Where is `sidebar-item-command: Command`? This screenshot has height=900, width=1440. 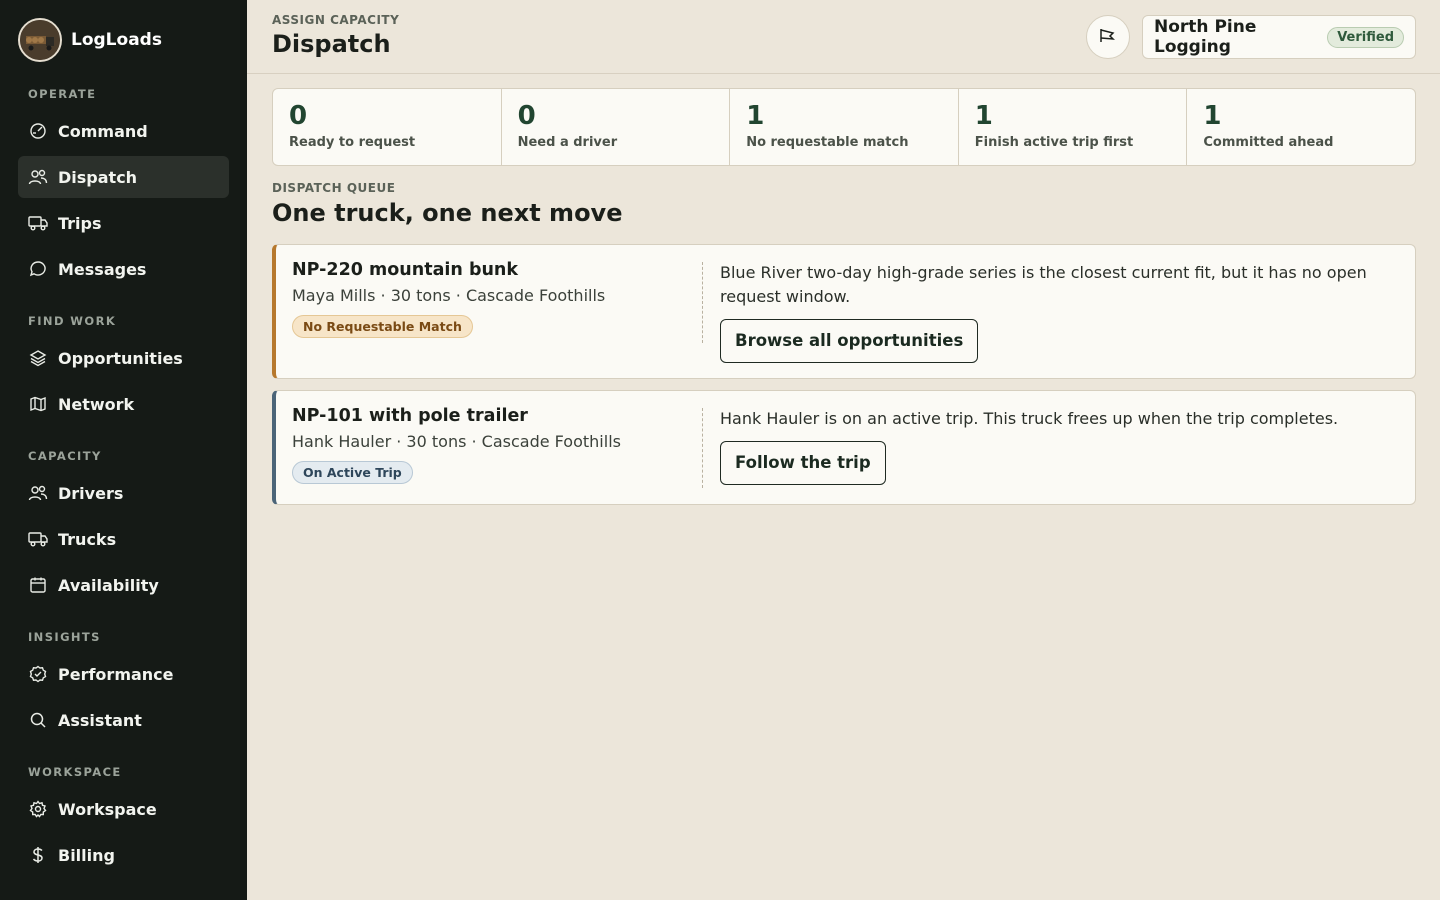
sidebar-item-command: Command is located at coordinates (123, 131).